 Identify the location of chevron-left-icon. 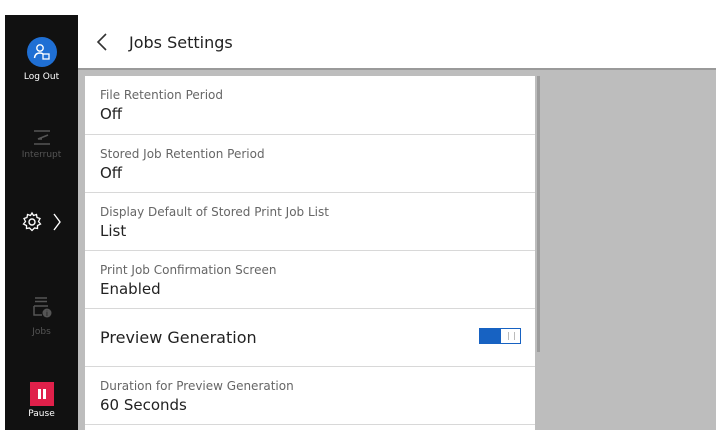
(101, 42).